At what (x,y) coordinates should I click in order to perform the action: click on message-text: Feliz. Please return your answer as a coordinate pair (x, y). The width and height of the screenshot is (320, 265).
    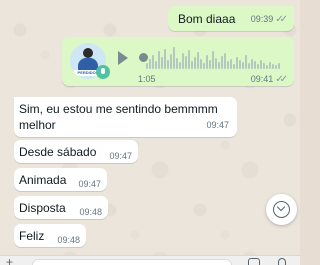
    Looking at the image, I should click on (32, 236).